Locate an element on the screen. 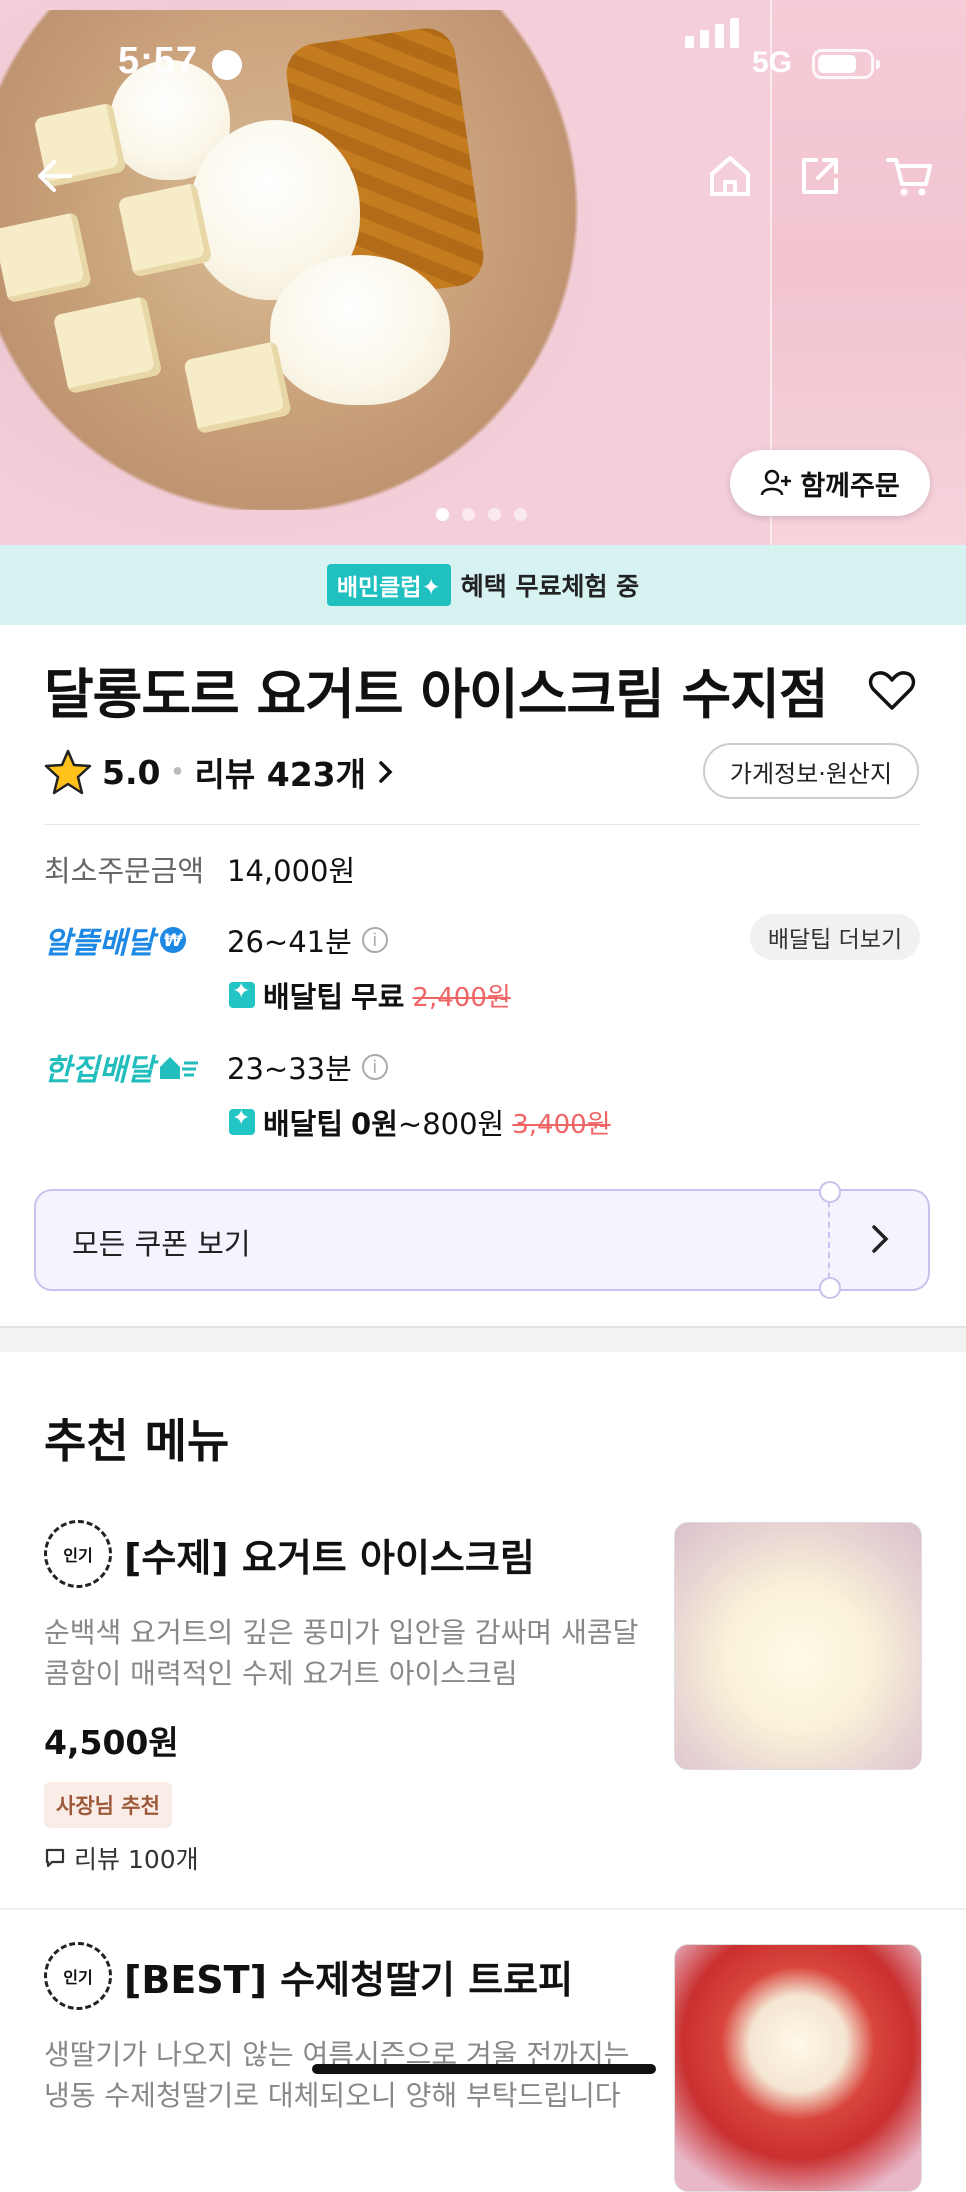  delivery-time: 23~33분 is located at coordinates (289, 1069).